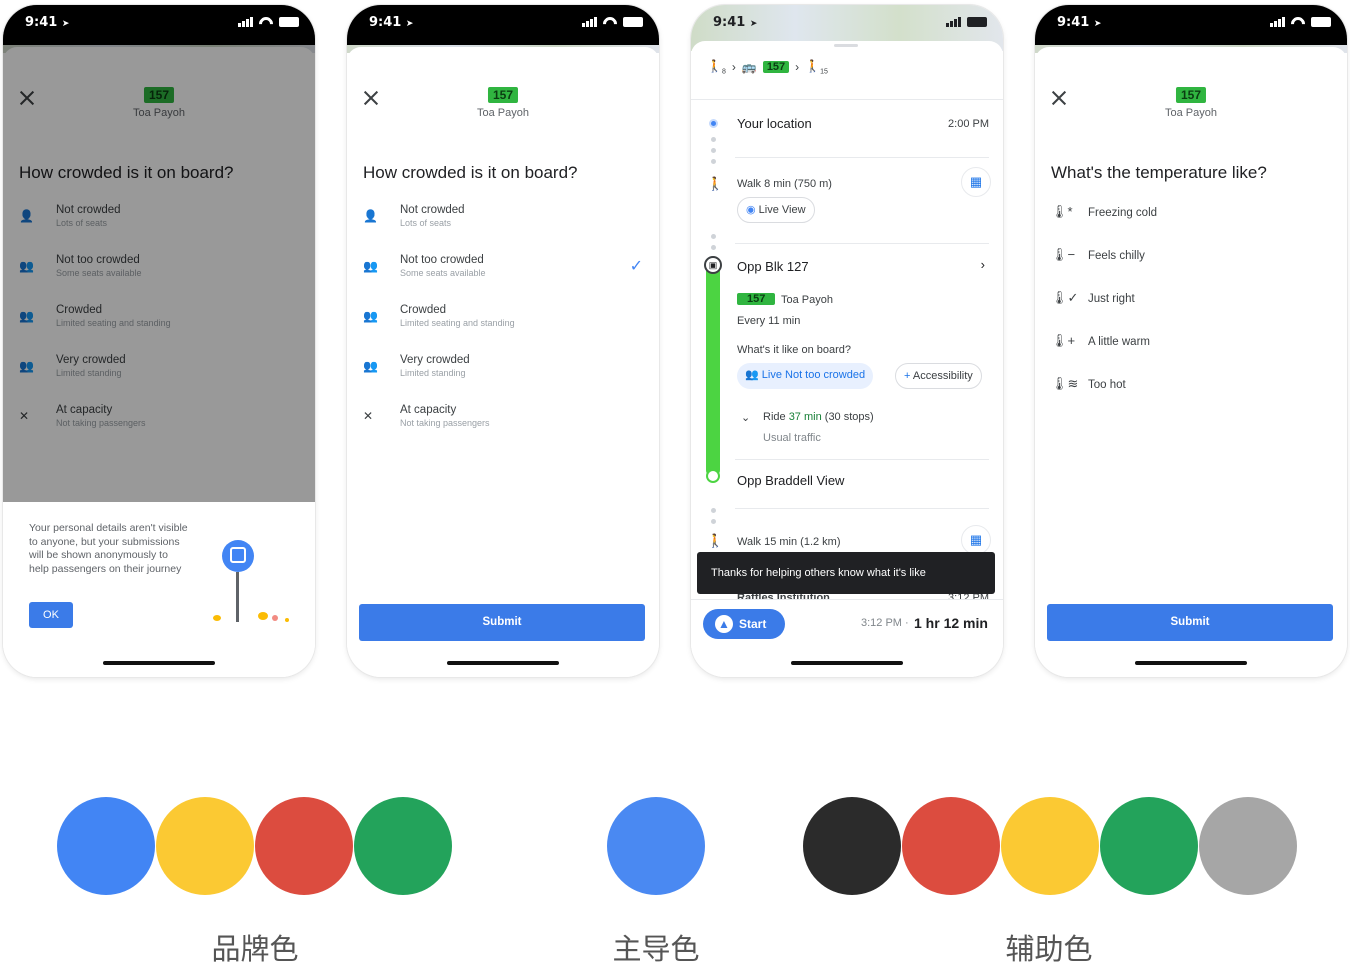 The image size is (1350, 980). Describe the element at coordinates (445, 423) in the screenshot. I see `option-subtitle: Not taking passengers` at that location.